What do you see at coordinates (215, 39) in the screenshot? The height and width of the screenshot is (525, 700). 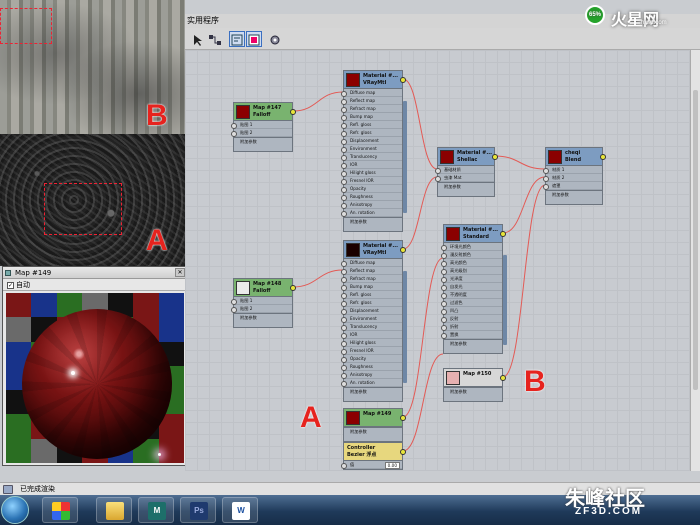 I see `hierarchy-icon` at bounding box center [215, 39].